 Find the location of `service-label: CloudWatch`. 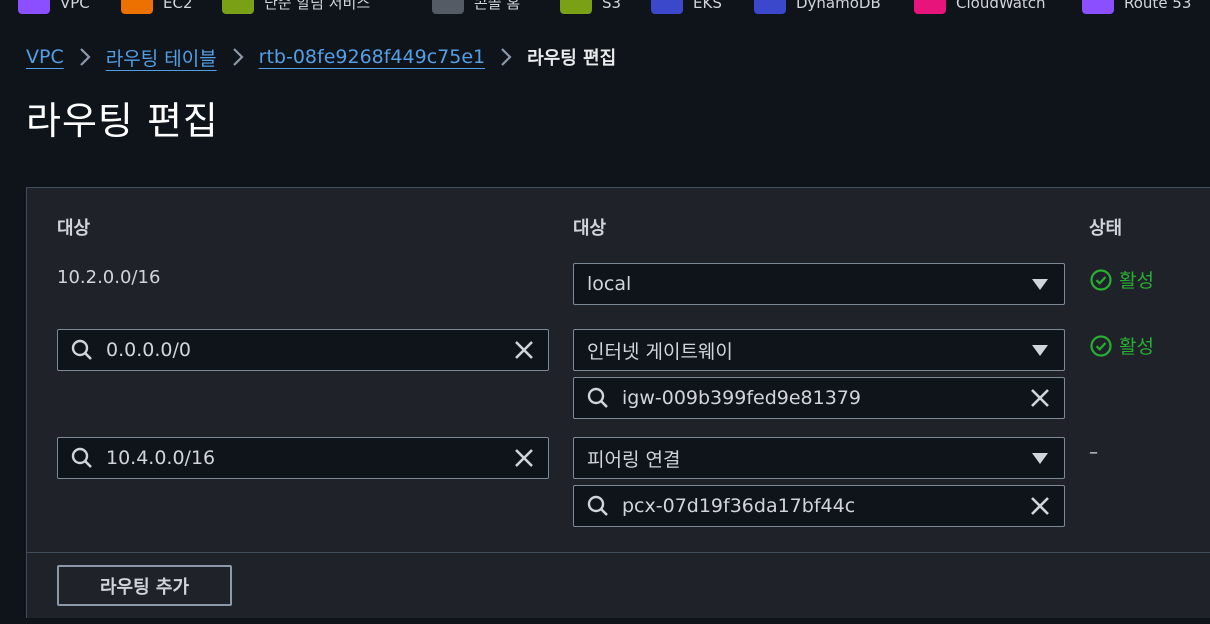

service-label: CloudWatch is located at coordinates (1001, 6).